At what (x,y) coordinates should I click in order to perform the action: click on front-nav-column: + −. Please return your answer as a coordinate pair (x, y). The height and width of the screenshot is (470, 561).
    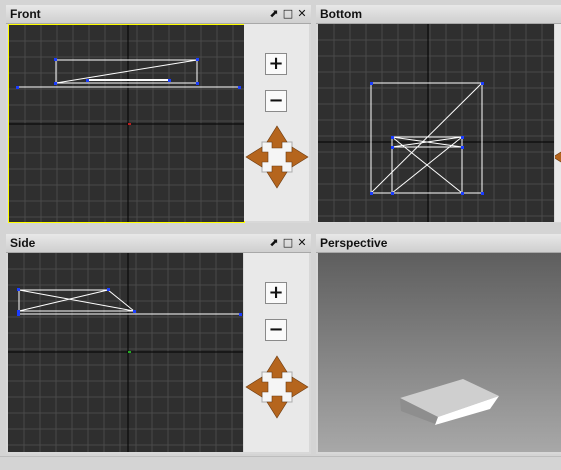
    Looking at the image, I should click on (276, 122).